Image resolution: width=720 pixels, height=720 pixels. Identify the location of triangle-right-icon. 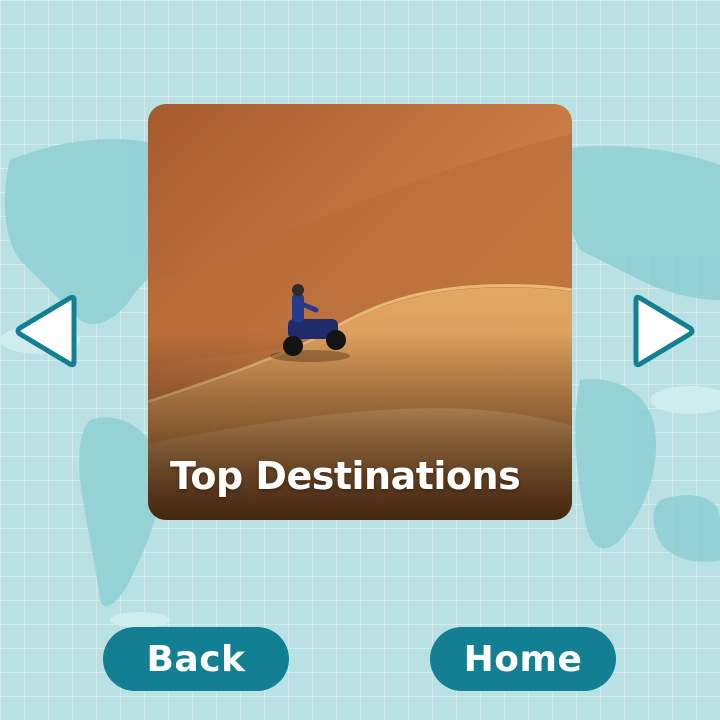
(664, 331).